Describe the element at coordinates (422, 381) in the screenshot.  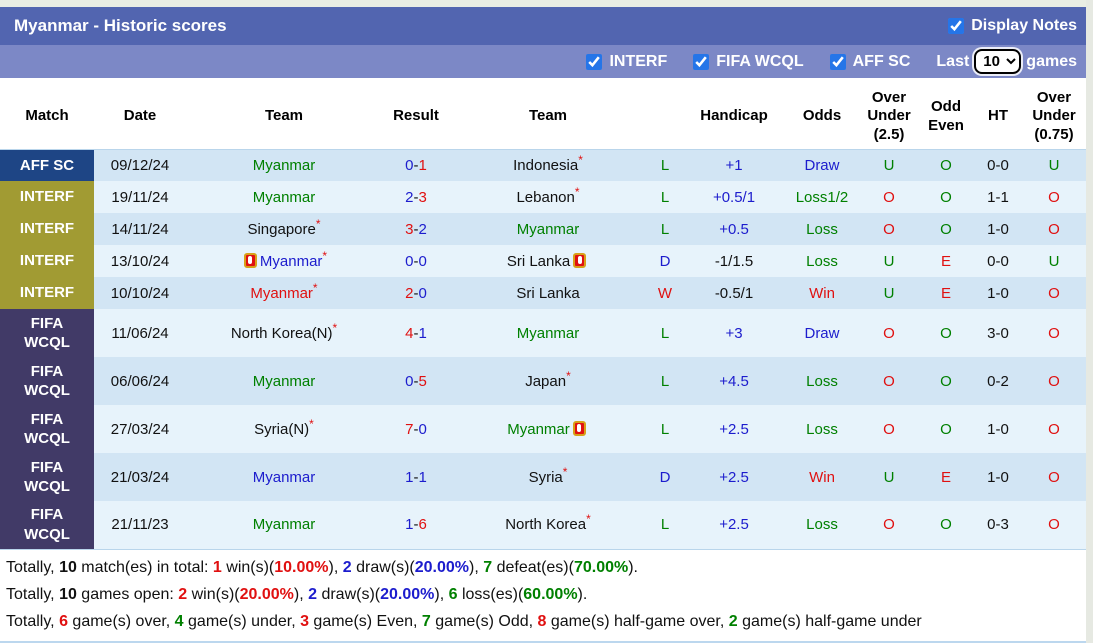
I see `away-score: 5` at that location.